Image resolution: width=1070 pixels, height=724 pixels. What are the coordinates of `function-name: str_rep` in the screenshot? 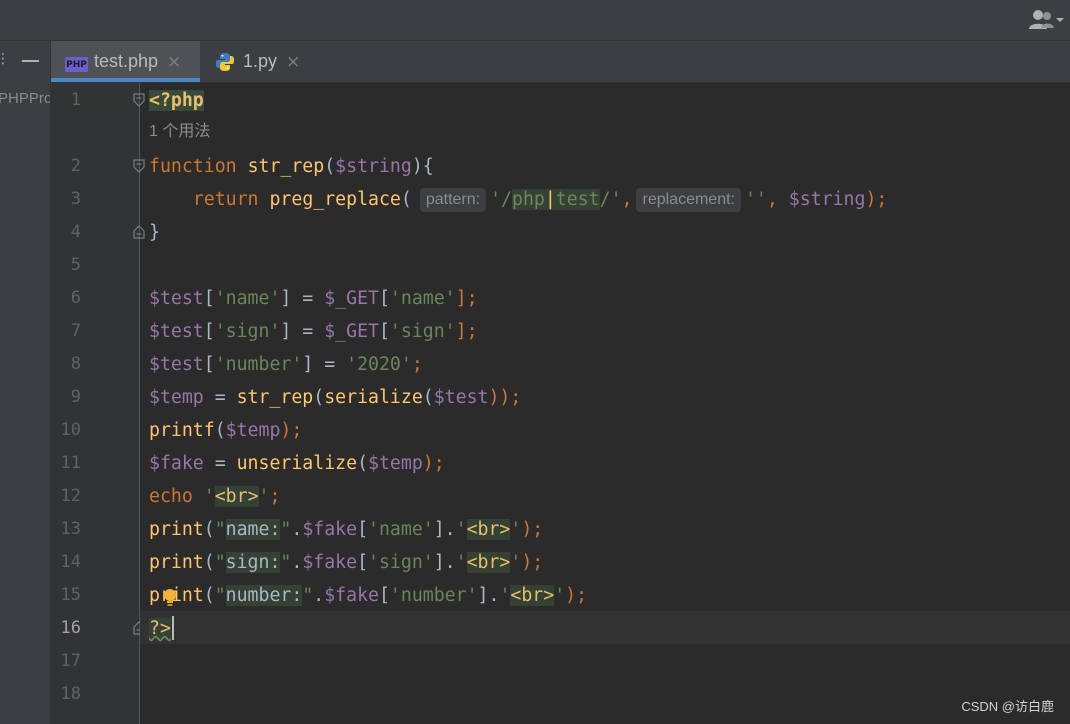 It's located at (286, 166).